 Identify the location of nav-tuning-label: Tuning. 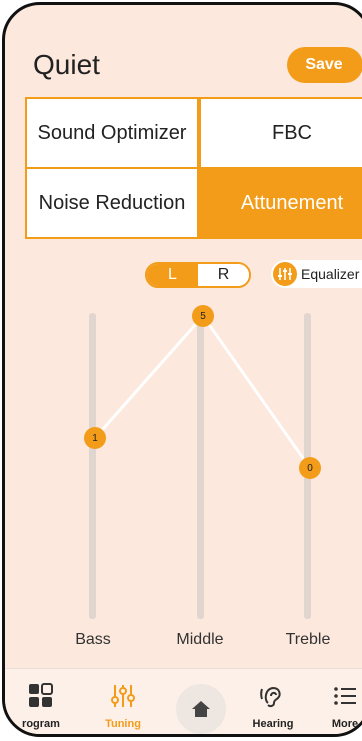
(123, 724).